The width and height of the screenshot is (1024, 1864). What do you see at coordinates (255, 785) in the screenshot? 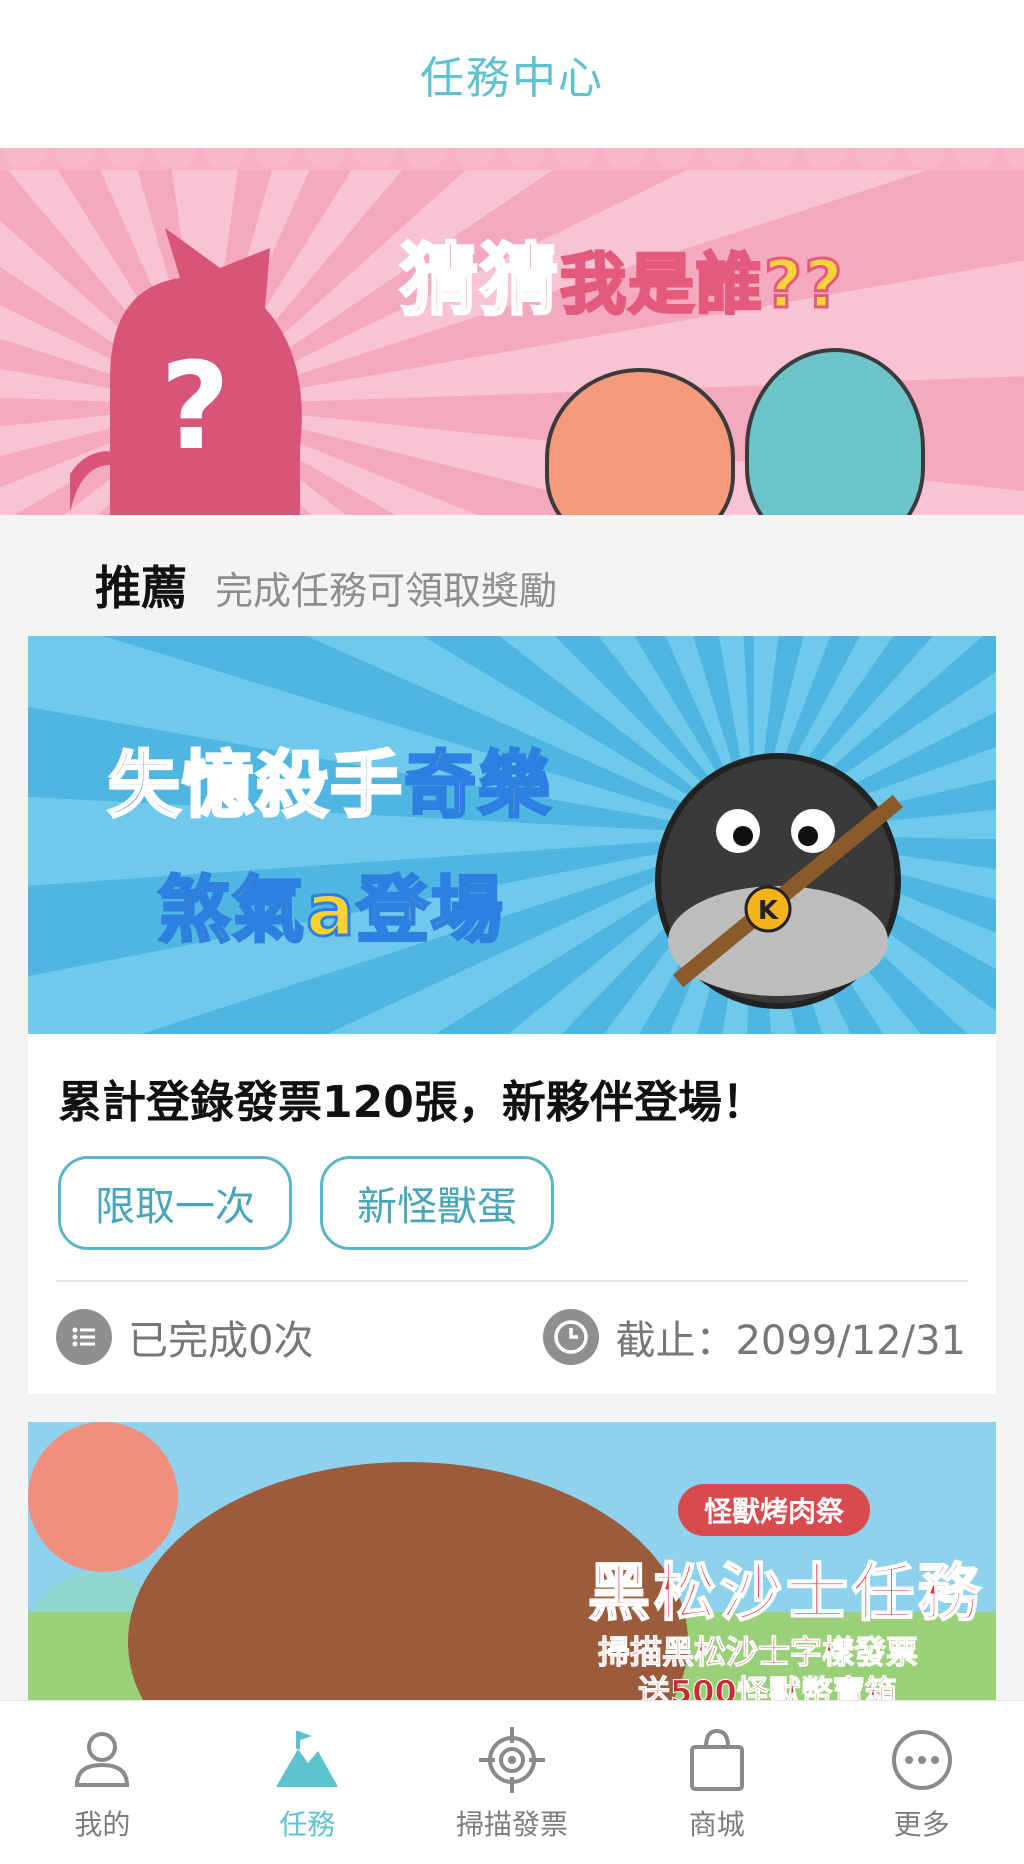
I see `task-image-line1-part1: 失憶殺手` at bounding box center [255, 785].